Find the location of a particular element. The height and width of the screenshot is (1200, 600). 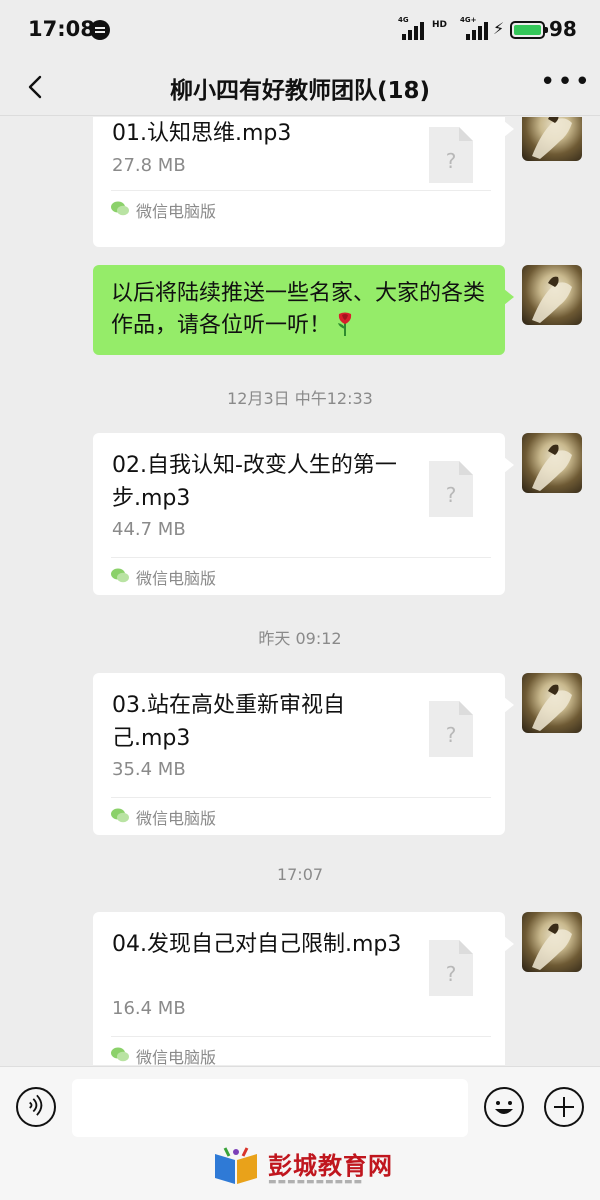

file-message-card: 04.发现自己对自己限制.mp3 16.4 MB ? 微信电脑版 is located at coordinates (303, 988).